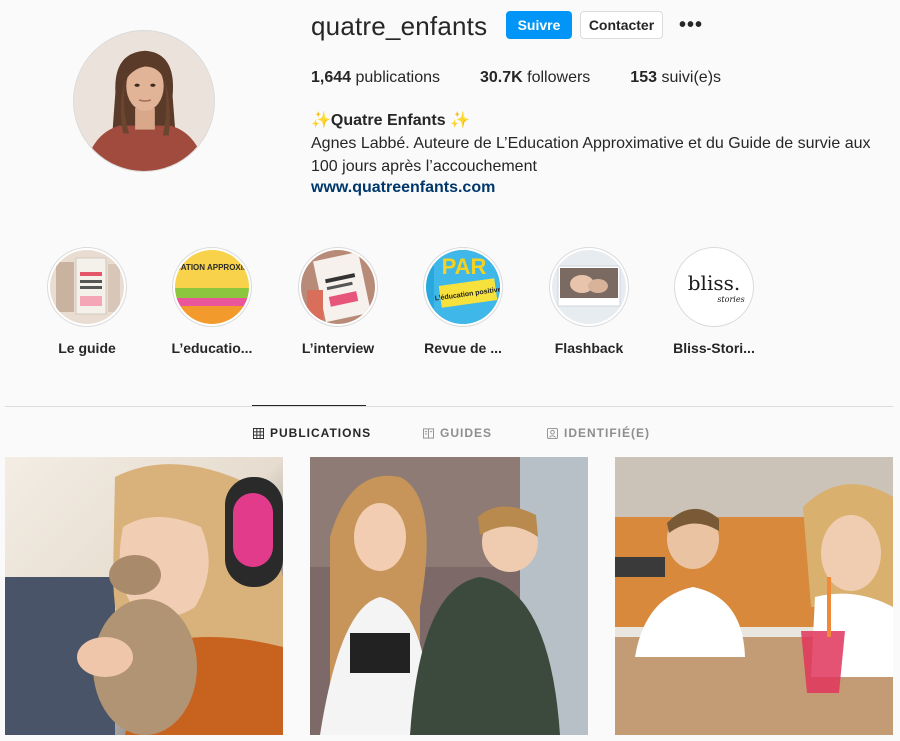 This screenshot has width=900, height=741. I want to click on tab-guides: GUIDES, so click(457, 433).